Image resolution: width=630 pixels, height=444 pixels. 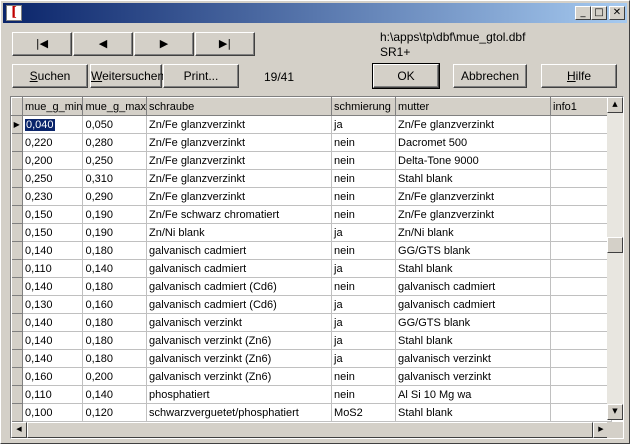 I want to click on column-header-schraube: schraube, so click(x=239, y=106).